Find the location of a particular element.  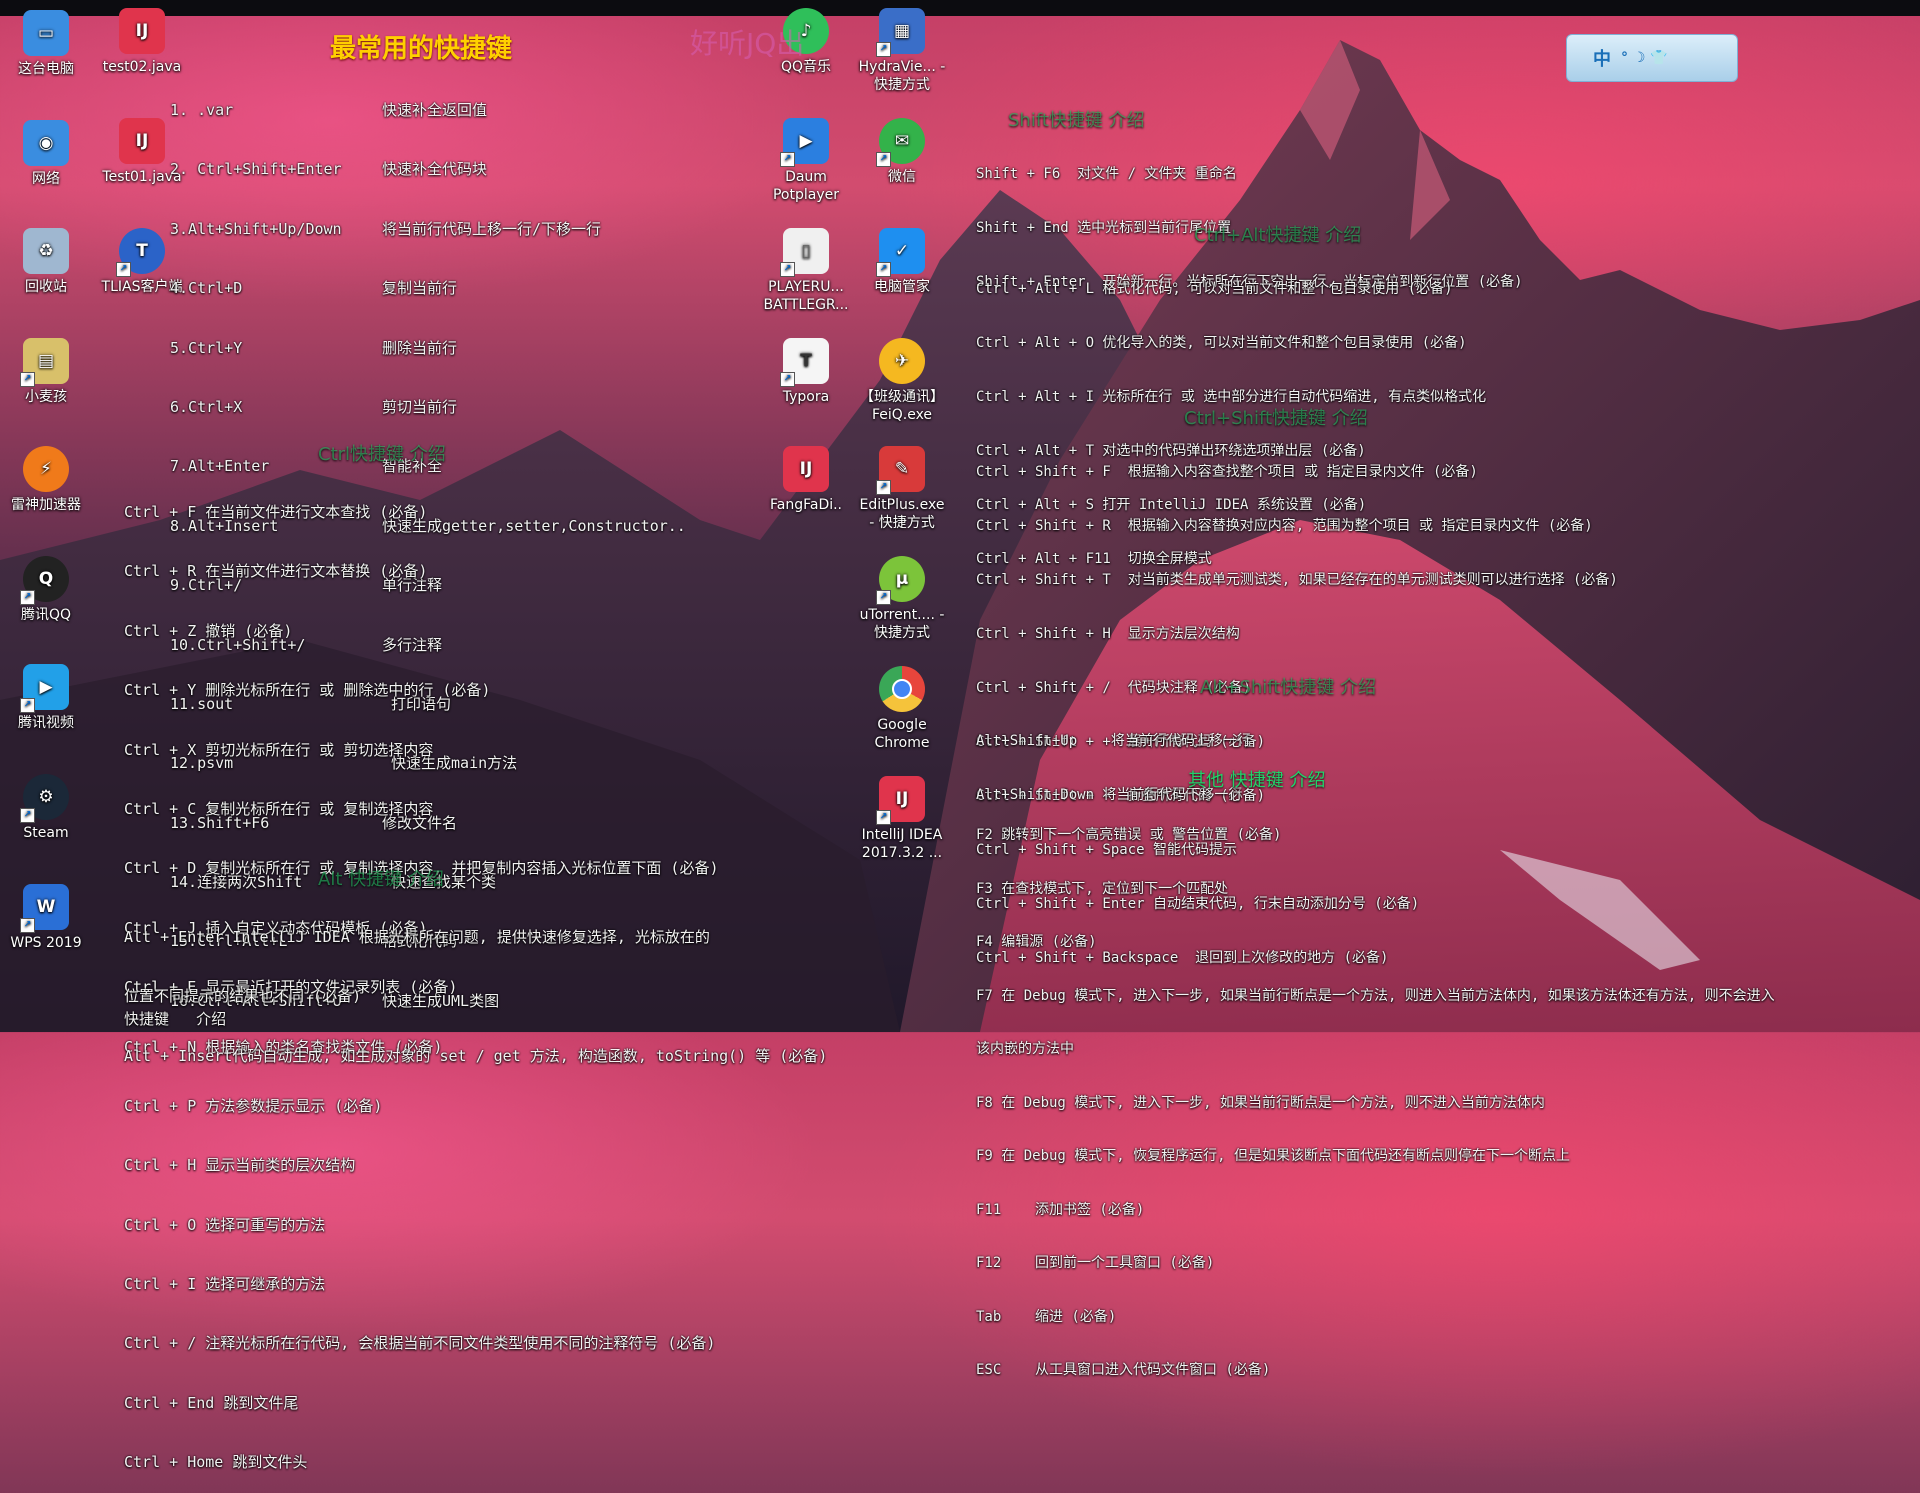

section-title-ctrl-alt: Ctrl+Alt快捷键 介绍 is located at coordinates (1278, 235).